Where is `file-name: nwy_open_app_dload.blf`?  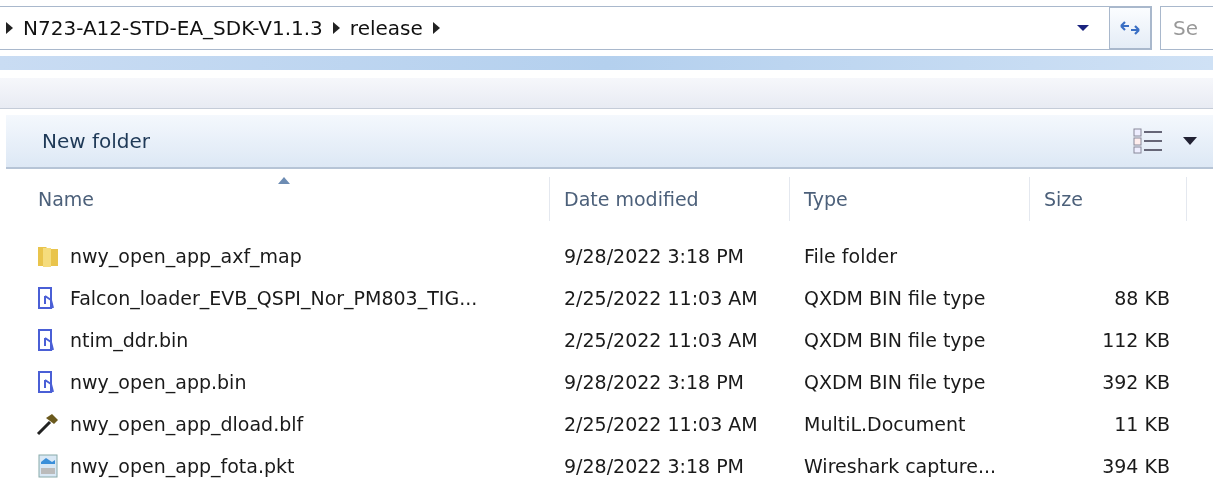
file-name: nwy_open_app_dload.blf is located at coordinates (187, 424).